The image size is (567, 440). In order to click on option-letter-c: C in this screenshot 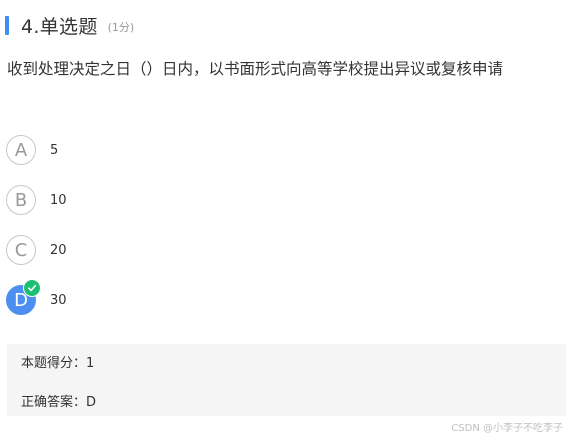, I will do `click(21, 250)`.